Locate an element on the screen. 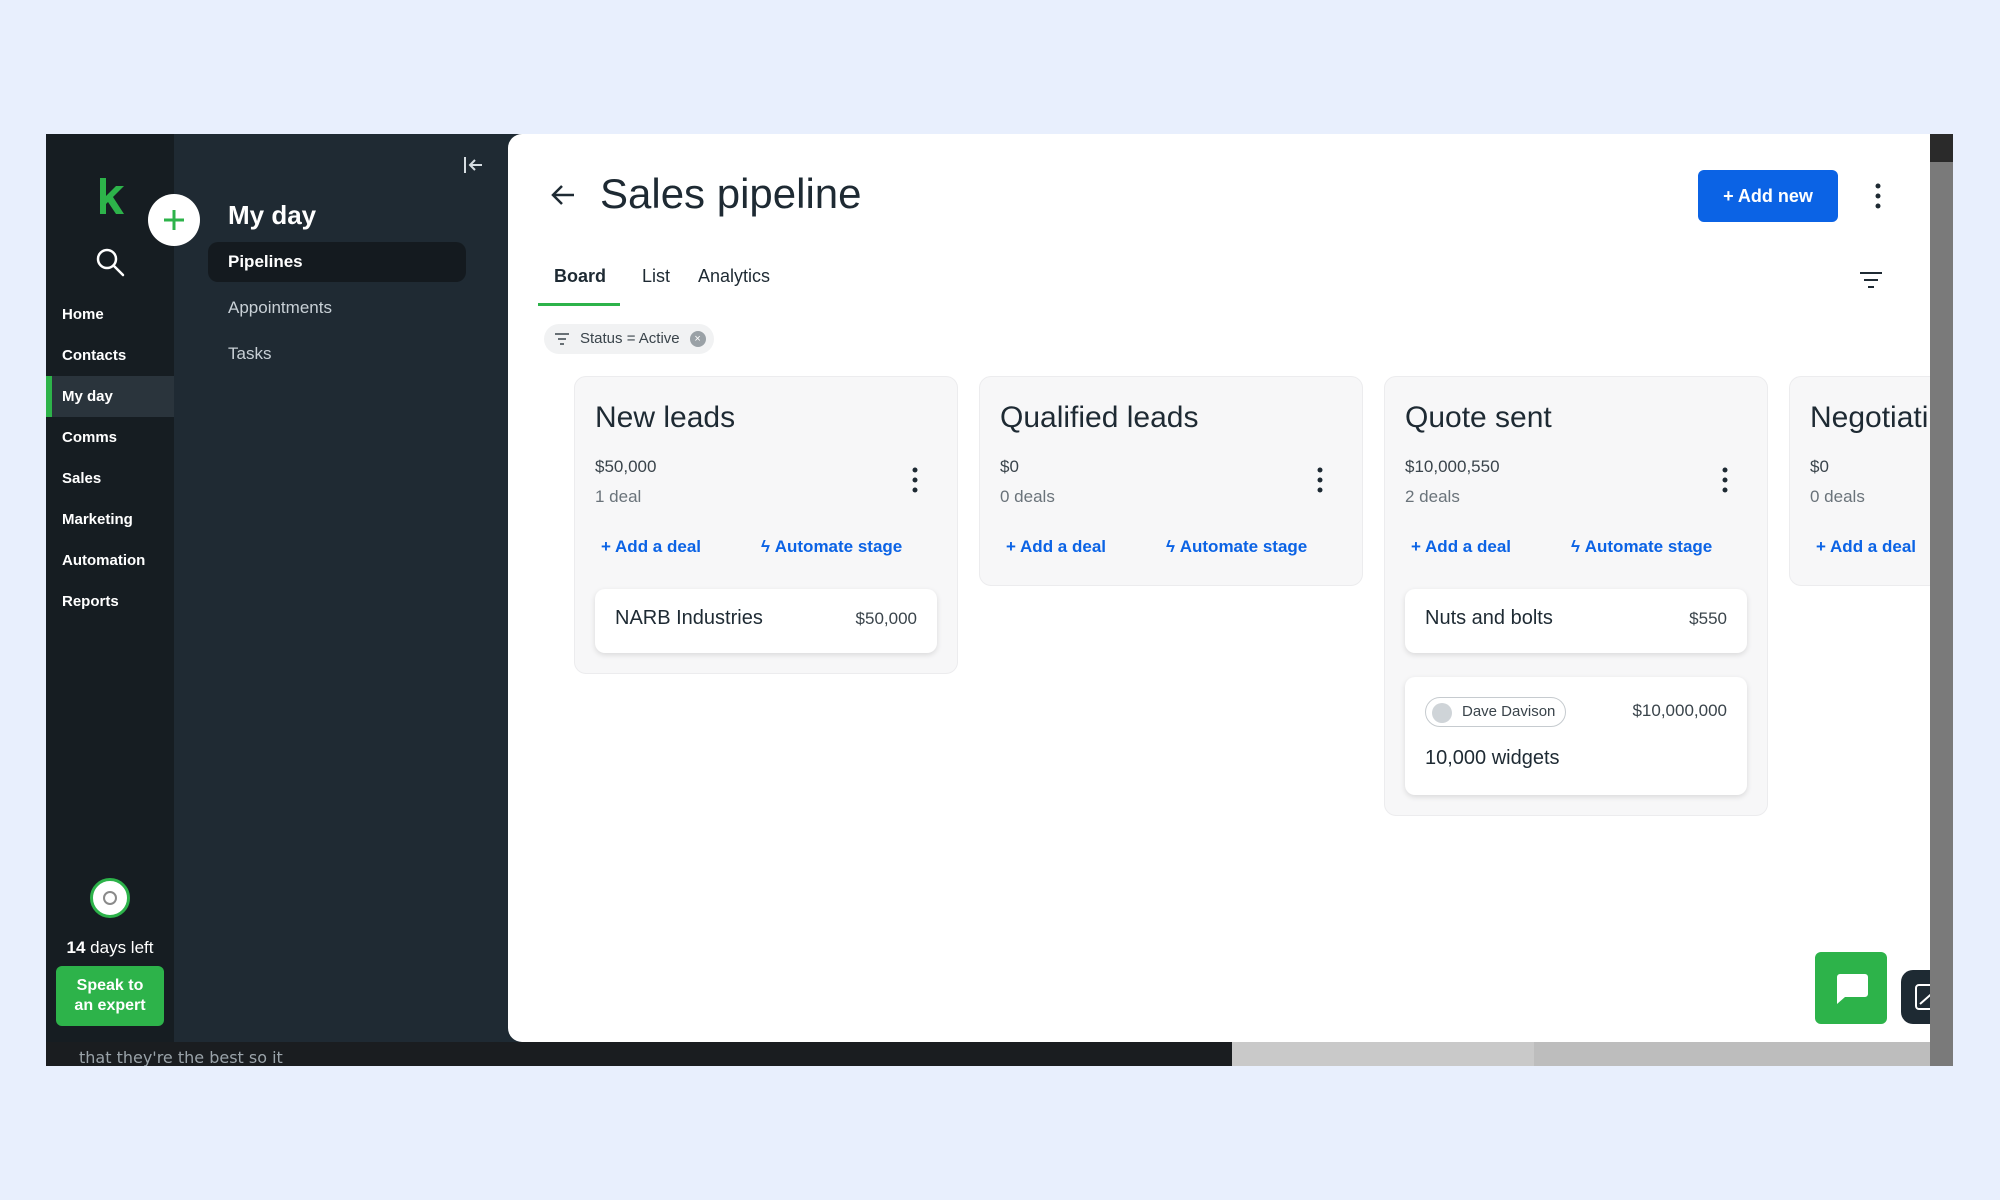 The height and width of the screenshot is (1200, 2000). deal-name: 10,000 widgets is located at coordinates (1492, 758).